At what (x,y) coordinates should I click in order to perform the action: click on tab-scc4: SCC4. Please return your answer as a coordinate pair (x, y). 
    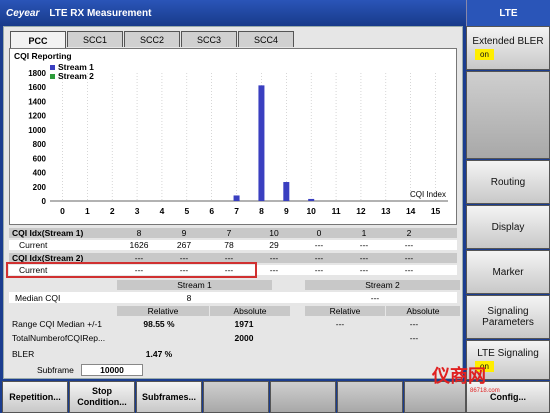
    Looking at the image, I should click on (266, 39).